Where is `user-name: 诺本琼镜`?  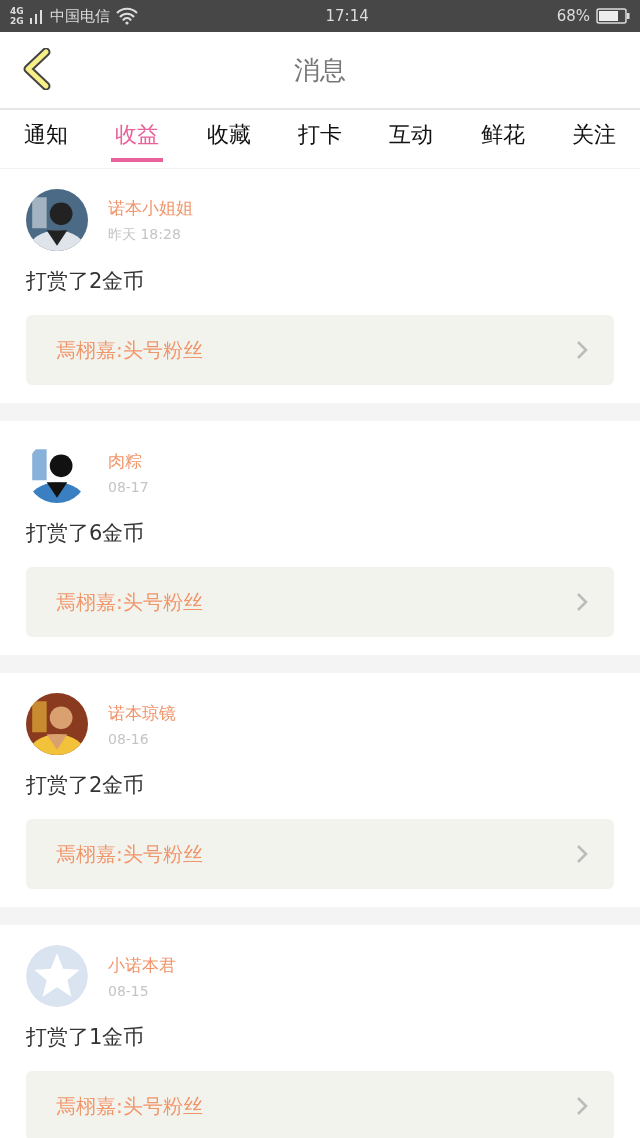 user-name: 诺本琼镜 is located at coordinates (142, 713).